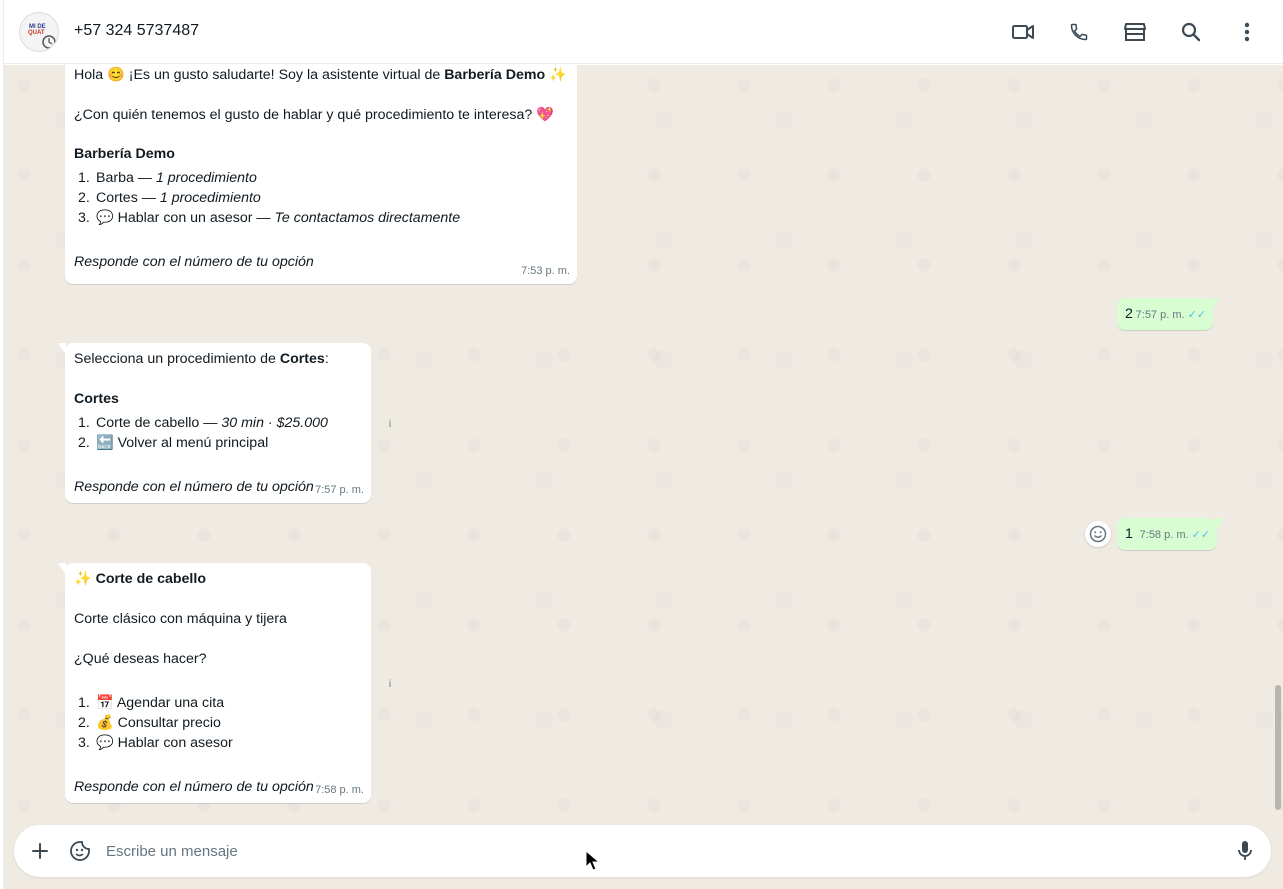  Describe the element at coordinates (1129, 314) in the screenshot. I see `message-text: 2` at that location.